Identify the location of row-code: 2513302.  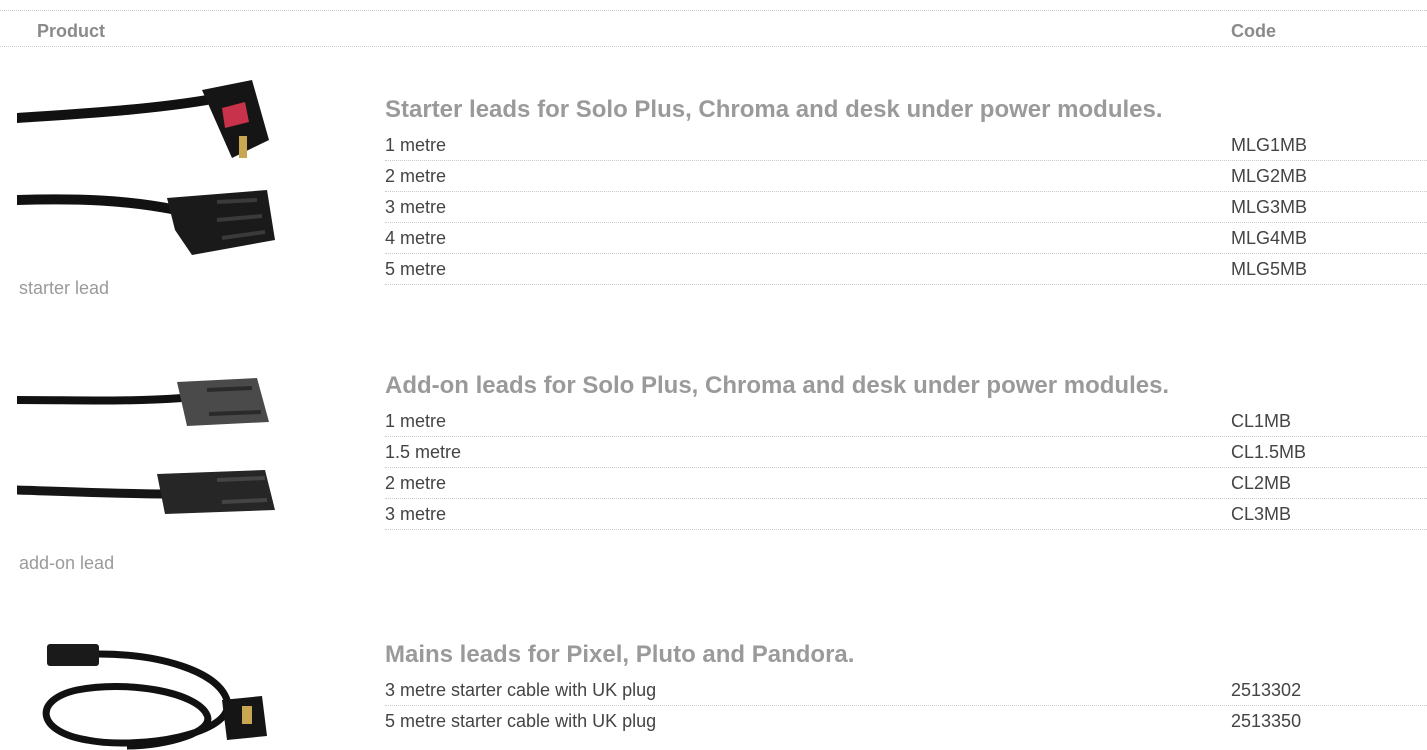
(1266, 690).